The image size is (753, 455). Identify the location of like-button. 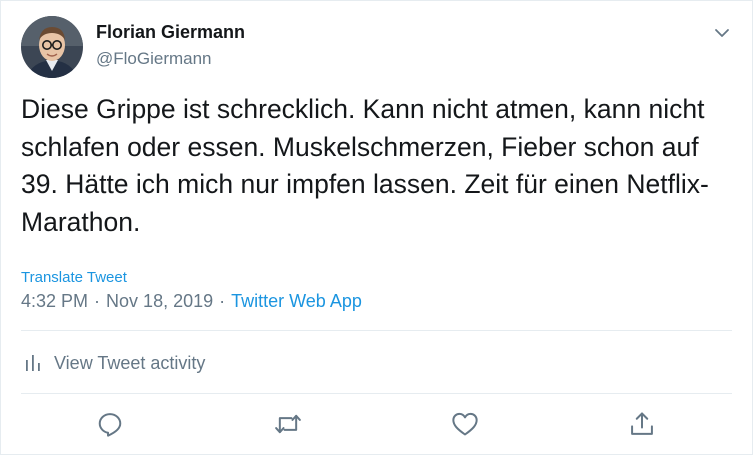
(465, 424).